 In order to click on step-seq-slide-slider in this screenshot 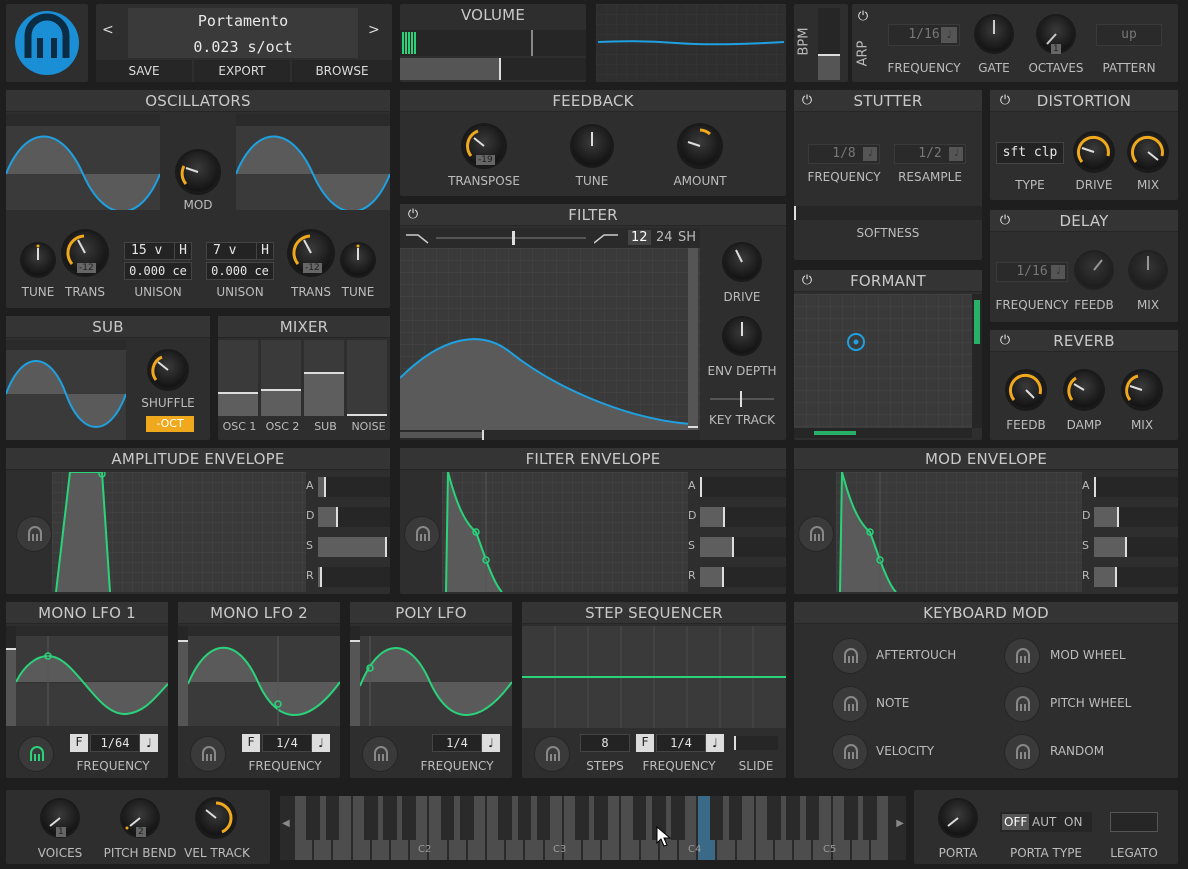, I will do `click(756, 743)`.